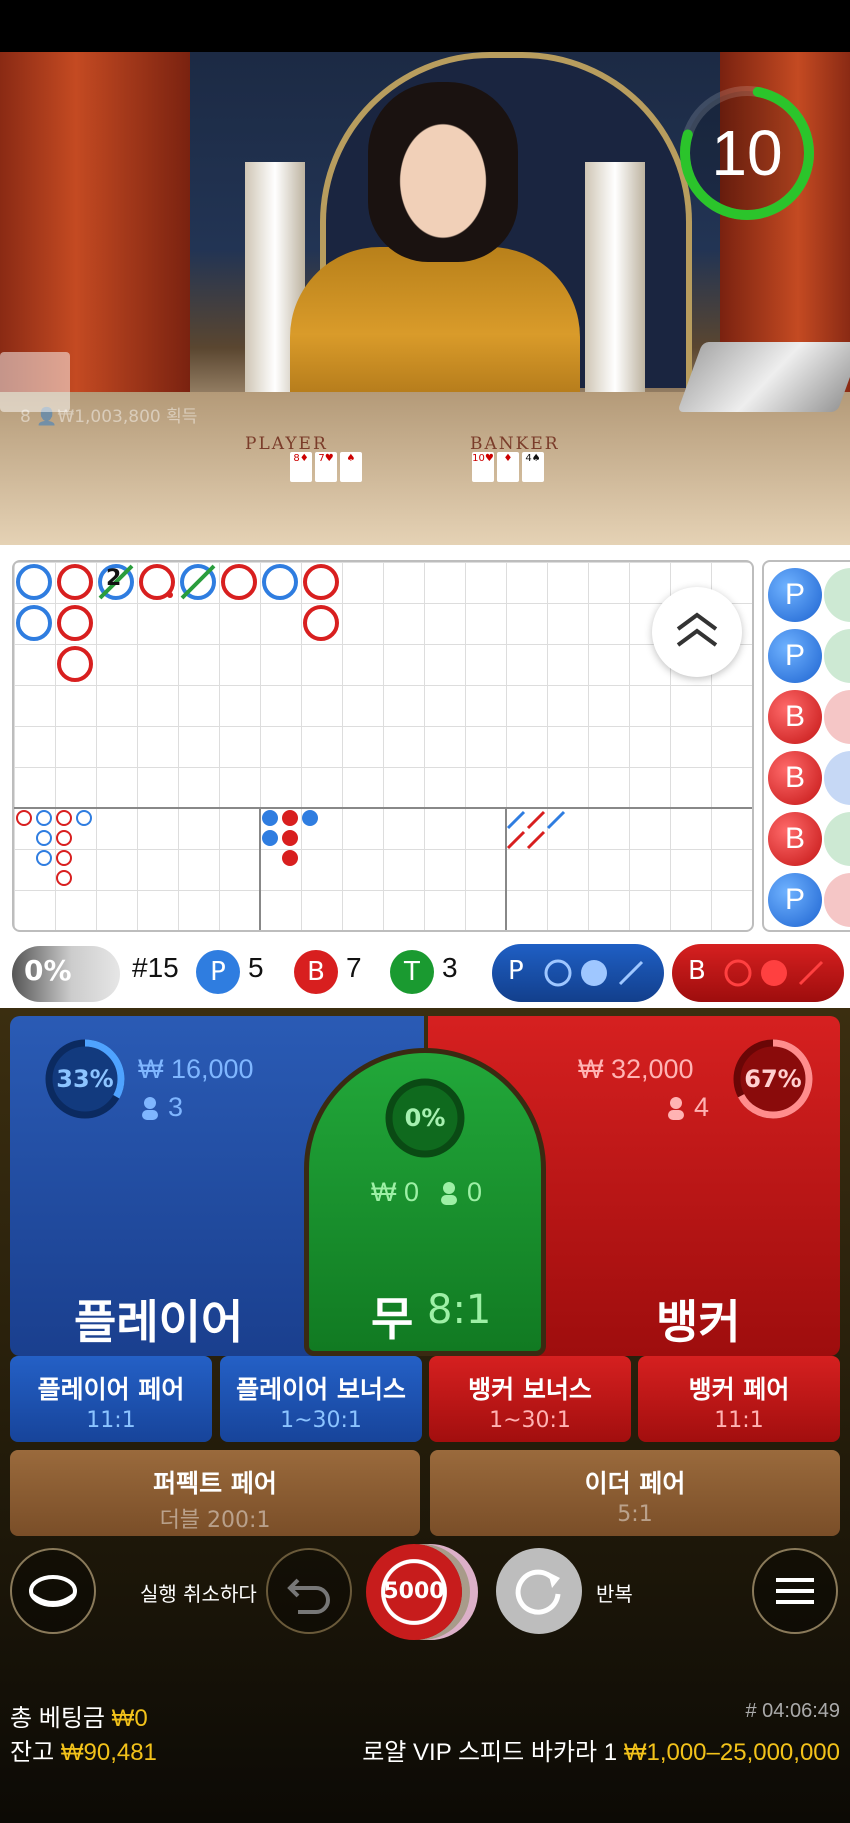 The width and height of the screenshot is (850, 1823). I want to click on balance-label: 잔고, so click(32, 1752).